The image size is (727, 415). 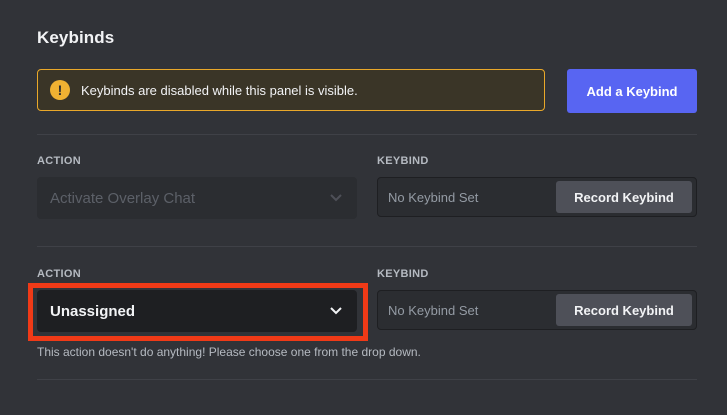 What do you see at coordinates (60, 90) in the screenshot?
I see `warning-icon: !` at bounding box center [60, 90].